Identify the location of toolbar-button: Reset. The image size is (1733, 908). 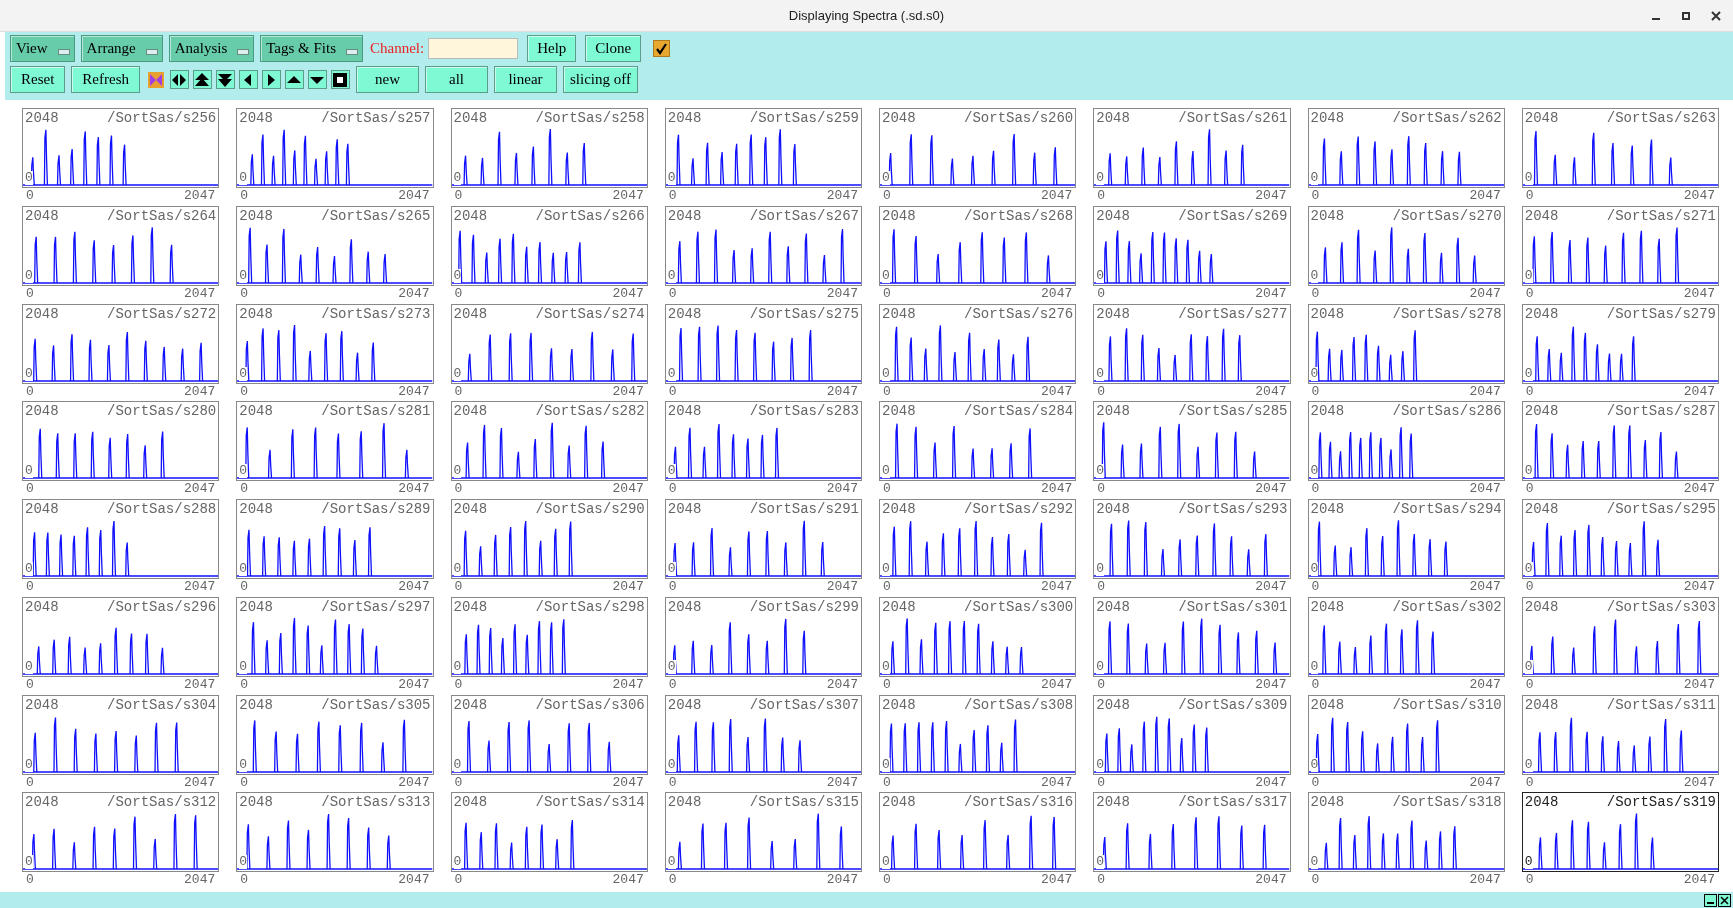
(38, 79).